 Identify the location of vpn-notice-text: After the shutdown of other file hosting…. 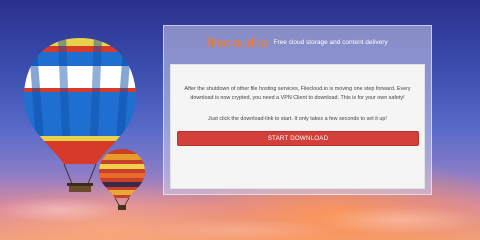
(297, 93).